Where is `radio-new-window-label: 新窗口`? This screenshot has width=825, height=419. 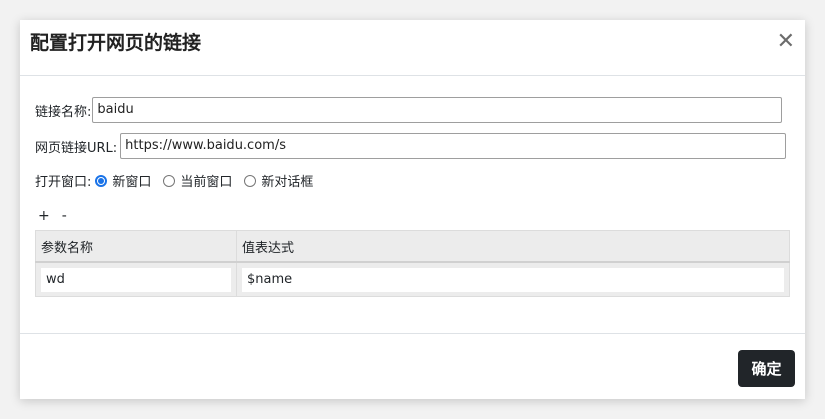
radio-new-window-label: 新窗口 is located at coordinates (131, 180).